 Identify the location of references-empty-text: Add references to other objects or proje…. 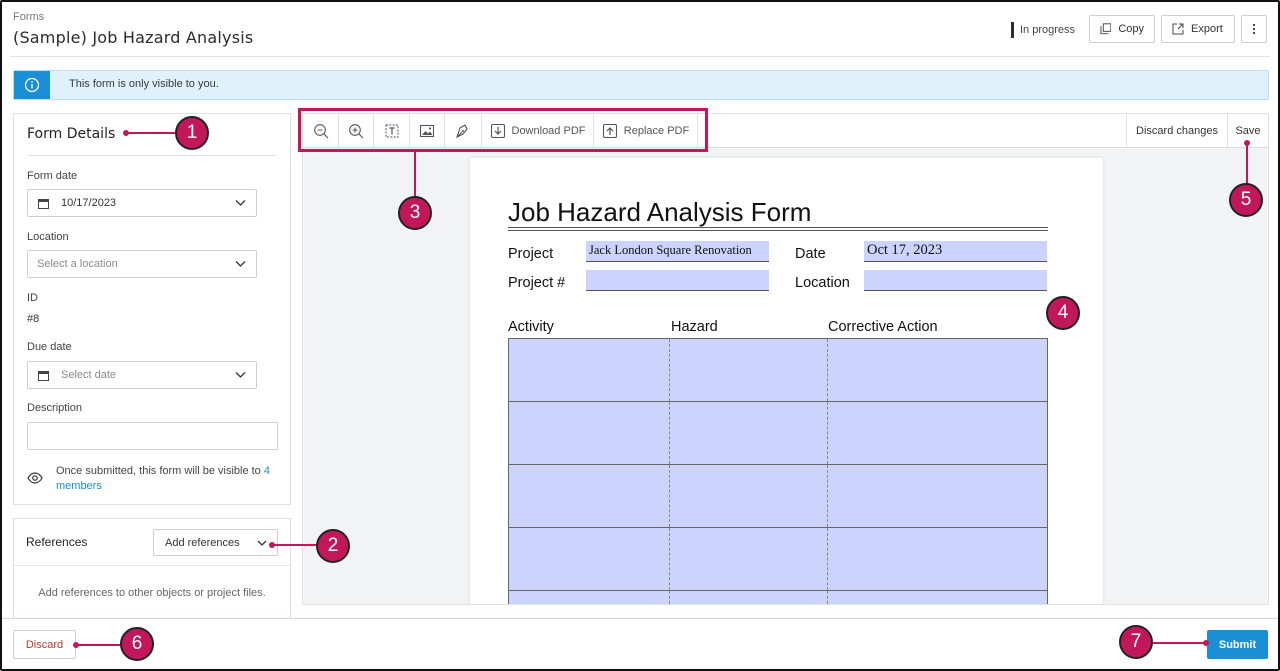
(152, 593).